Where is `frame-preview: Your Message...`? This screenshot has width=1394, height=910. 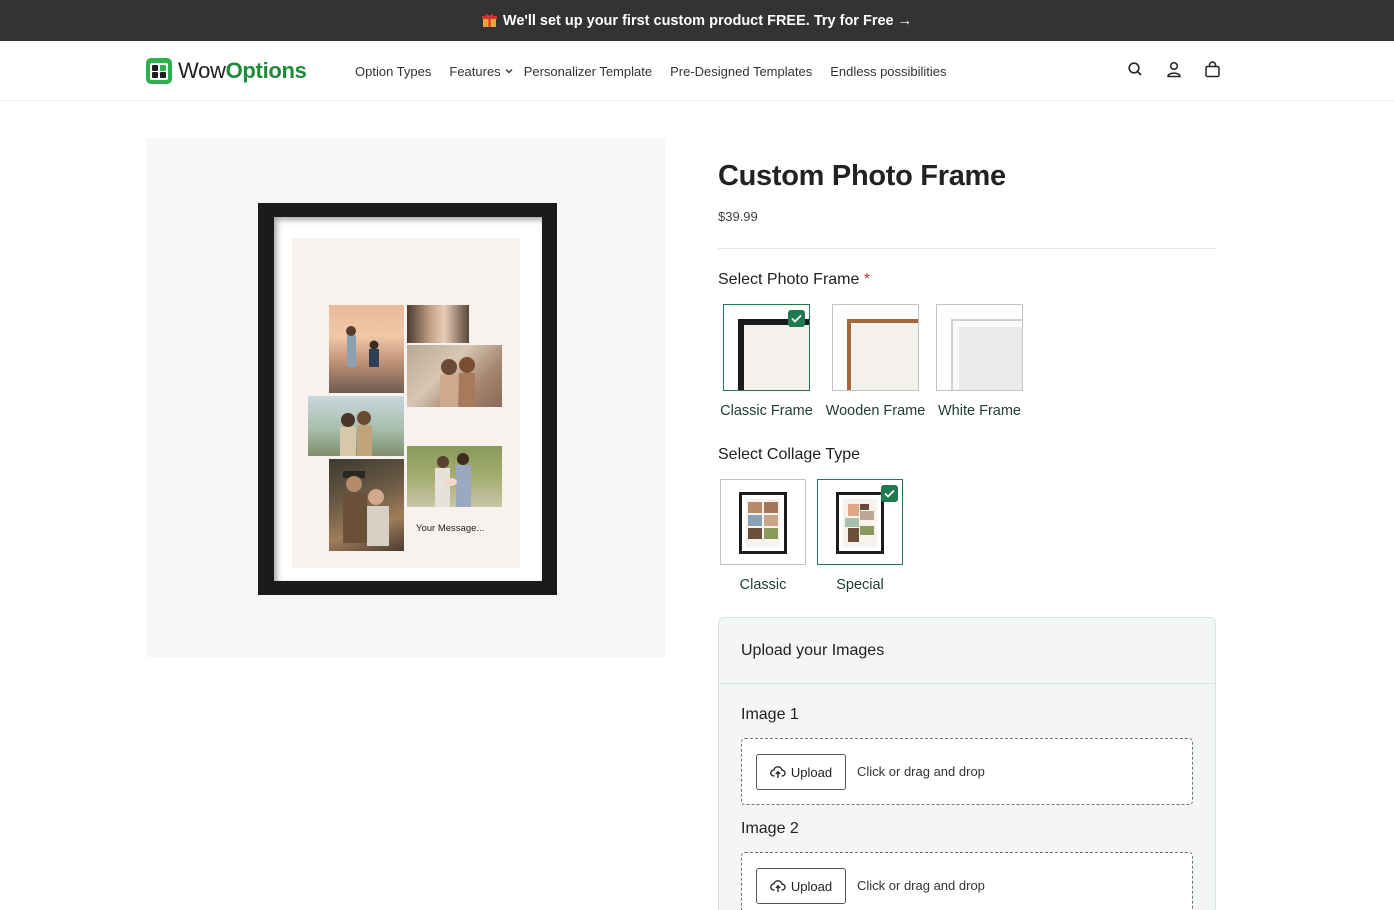
frame-preview: Your Message... is located at coordinates (407, 399).